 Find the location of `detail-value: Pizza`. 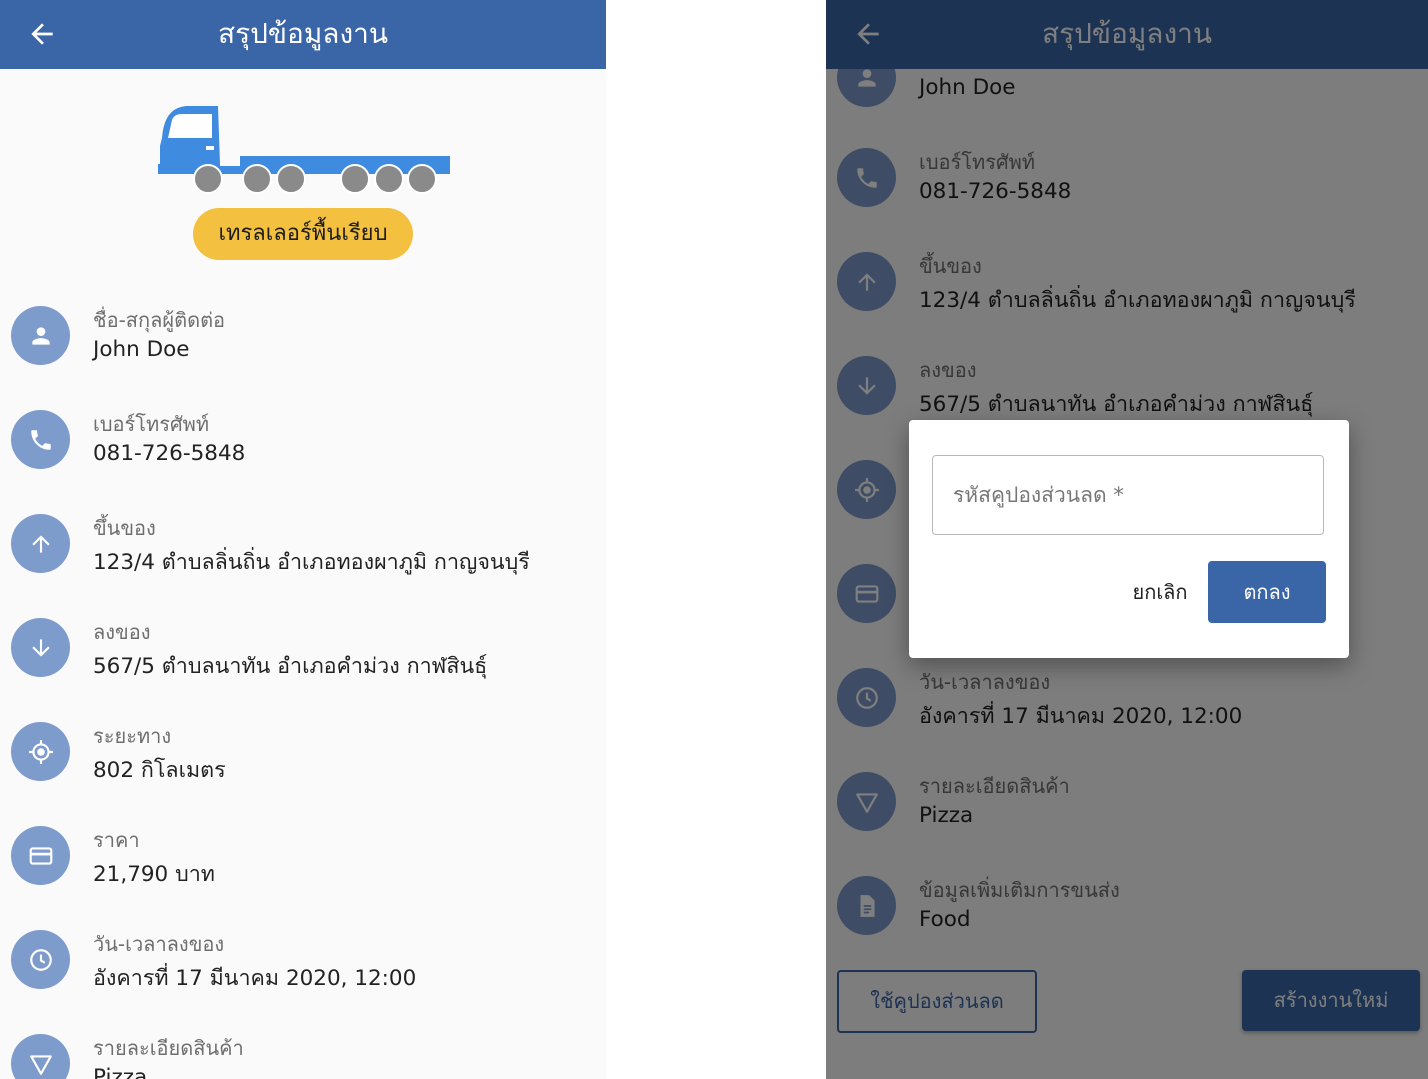

detail-value: Pizza is located at coordinates (120, 1072).